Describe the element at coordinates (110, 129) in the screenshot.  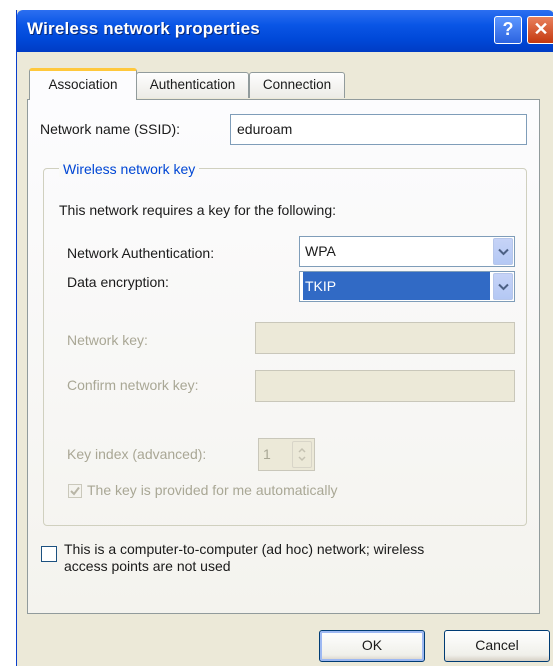
I see `ssid-label: Network name (SSID):` at that location.